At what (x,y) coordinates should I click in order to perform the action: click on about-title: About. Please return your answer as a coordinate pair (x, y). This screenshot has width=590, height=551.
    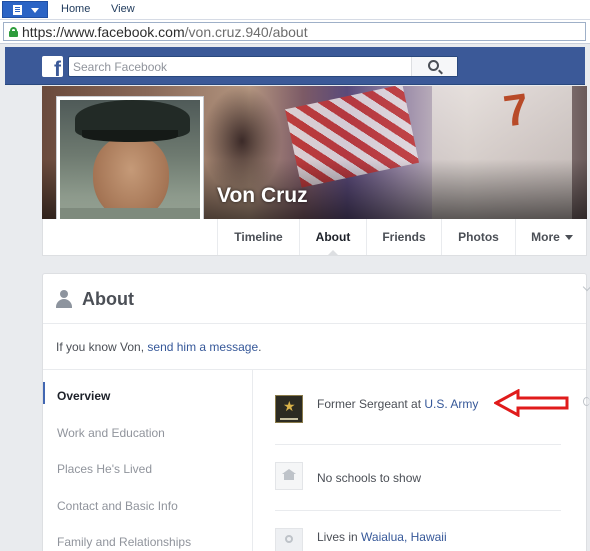
    Looking at the image, I should click on (108, 299).